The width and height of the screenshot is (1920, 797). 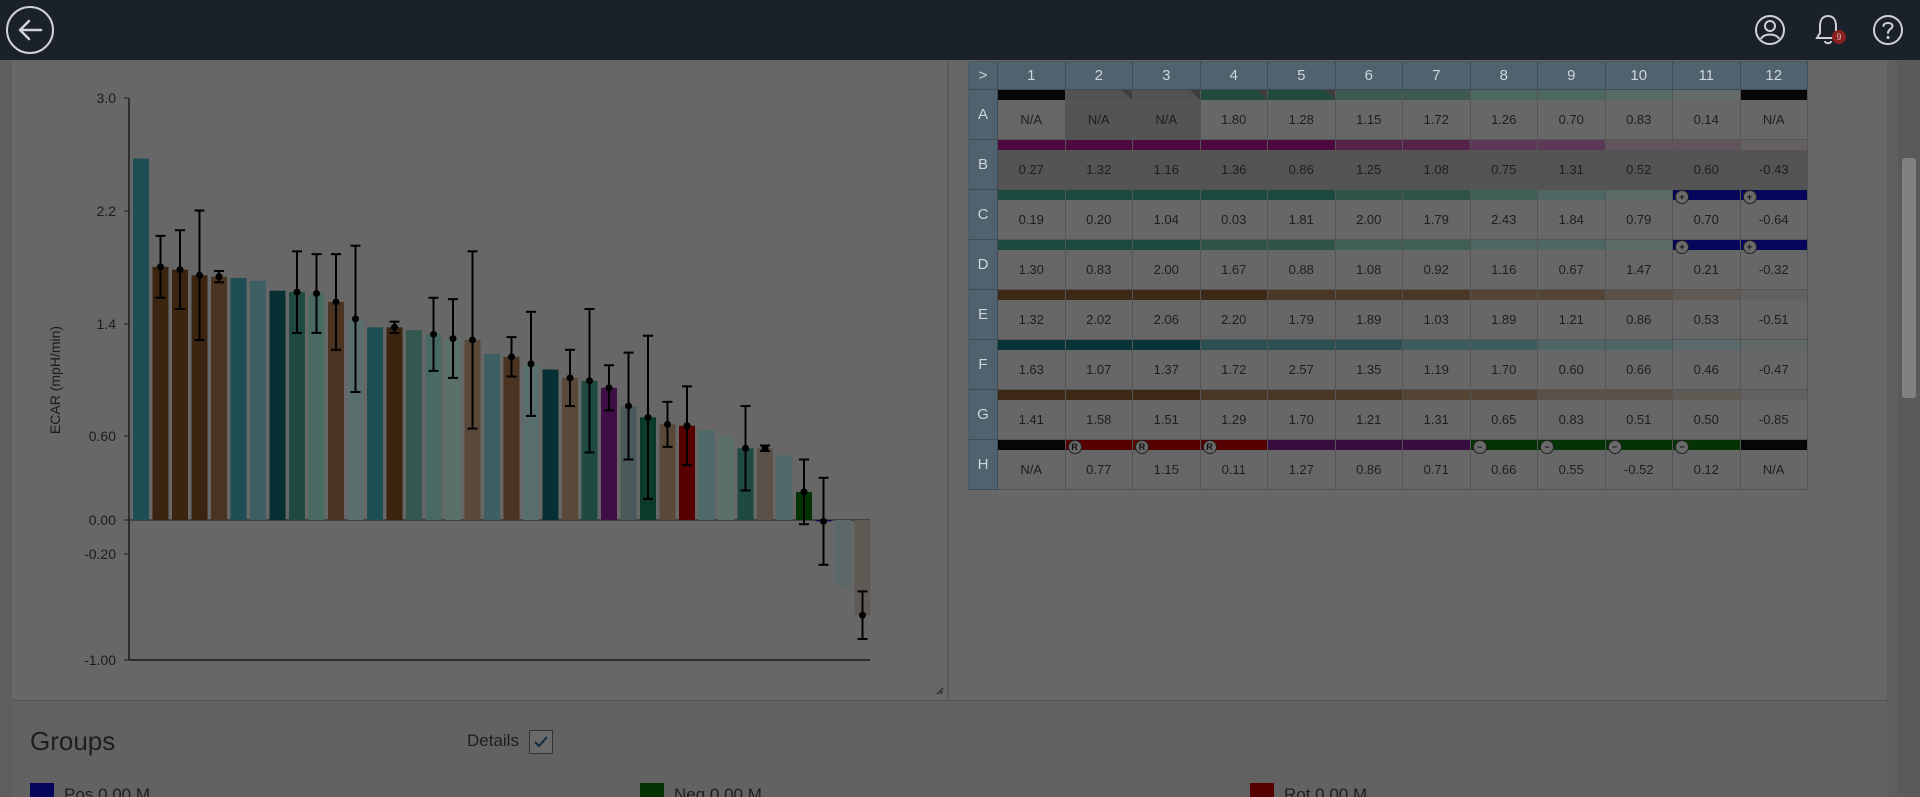 I want to click on well-H1: N/A, so click(x=1032, y=465).